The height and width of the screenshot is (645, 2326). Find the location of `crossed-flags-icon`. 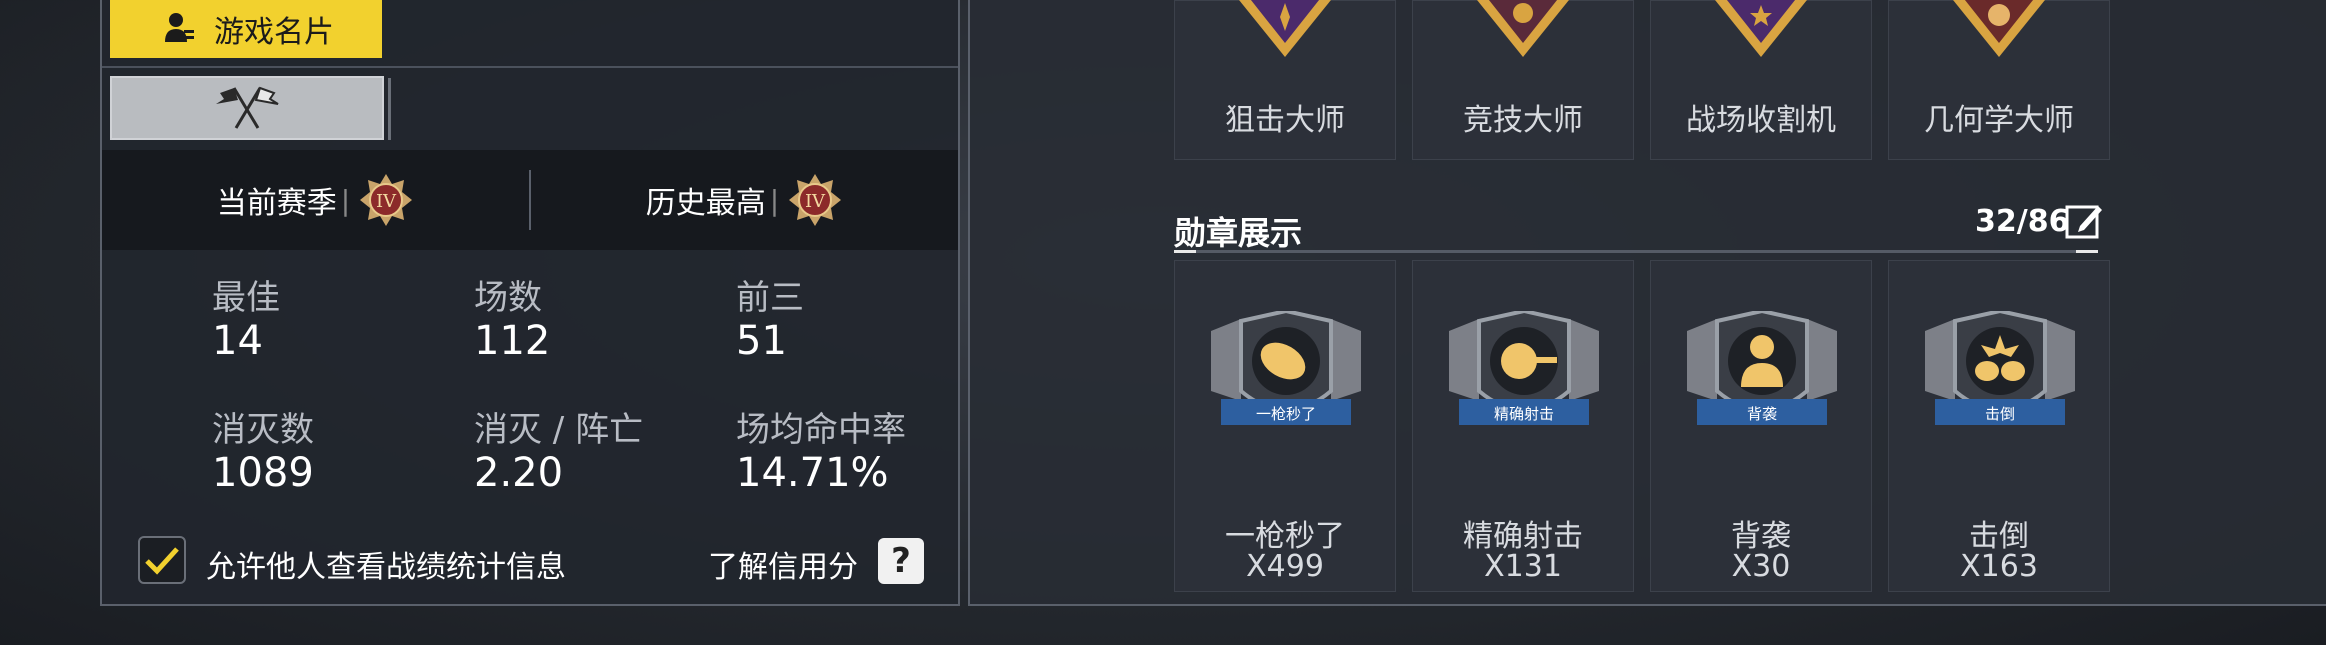

crossed-flags-icon is located at coordinates (247, 107).